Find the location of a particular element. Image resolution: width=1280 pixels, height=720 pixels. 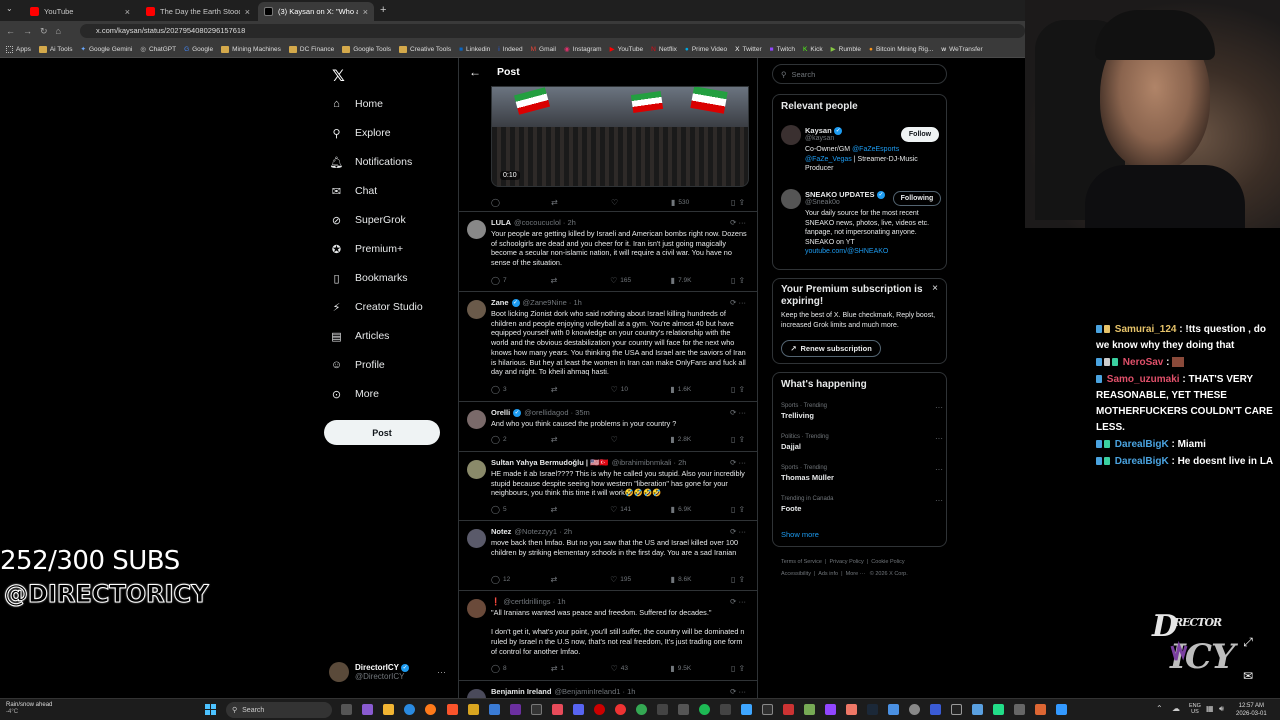

browser-tab: YouTube × is located at coordinates (80, 11).